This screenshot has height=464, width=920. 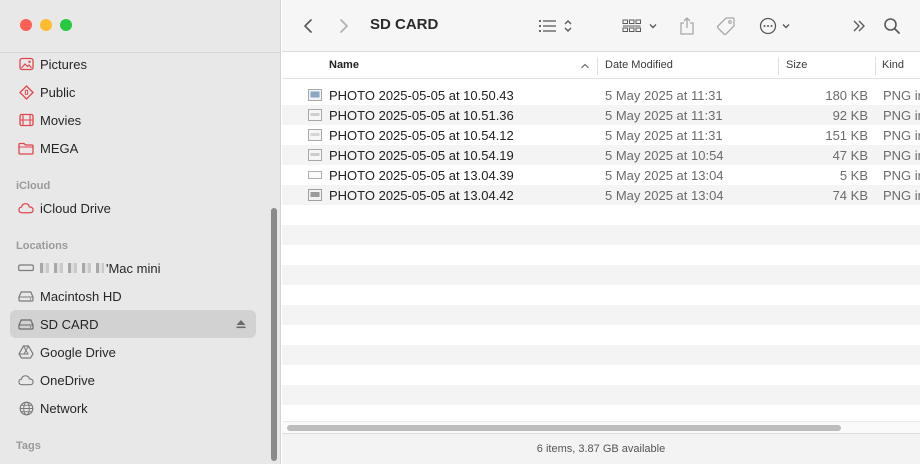 I want to click on file-size: 47 KB, so click(x=850, y=155).